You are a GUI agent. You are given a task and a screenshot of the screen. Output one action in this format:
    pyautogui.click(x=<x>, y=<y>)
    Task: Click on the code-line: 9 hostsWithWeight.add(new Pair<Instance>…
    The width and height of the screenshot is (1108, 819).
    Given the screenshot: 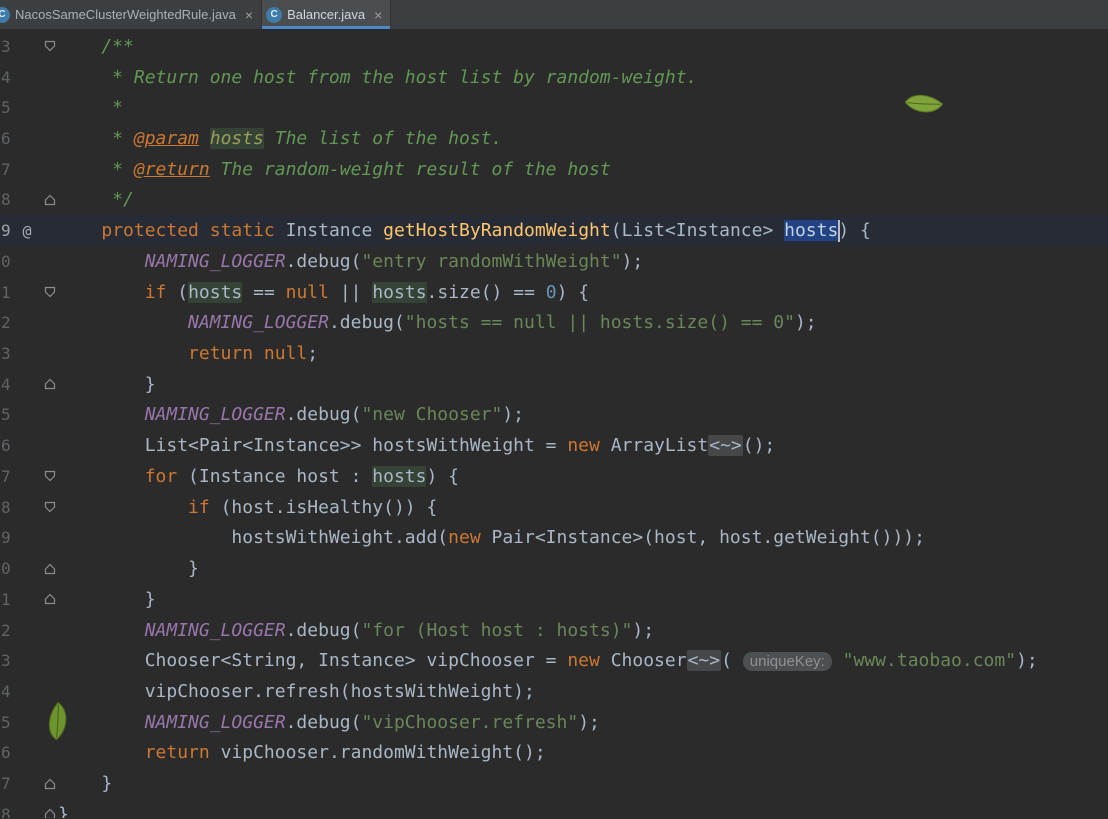 What is the action you would take?
    pyautogui.click(x=554, y=538)
    